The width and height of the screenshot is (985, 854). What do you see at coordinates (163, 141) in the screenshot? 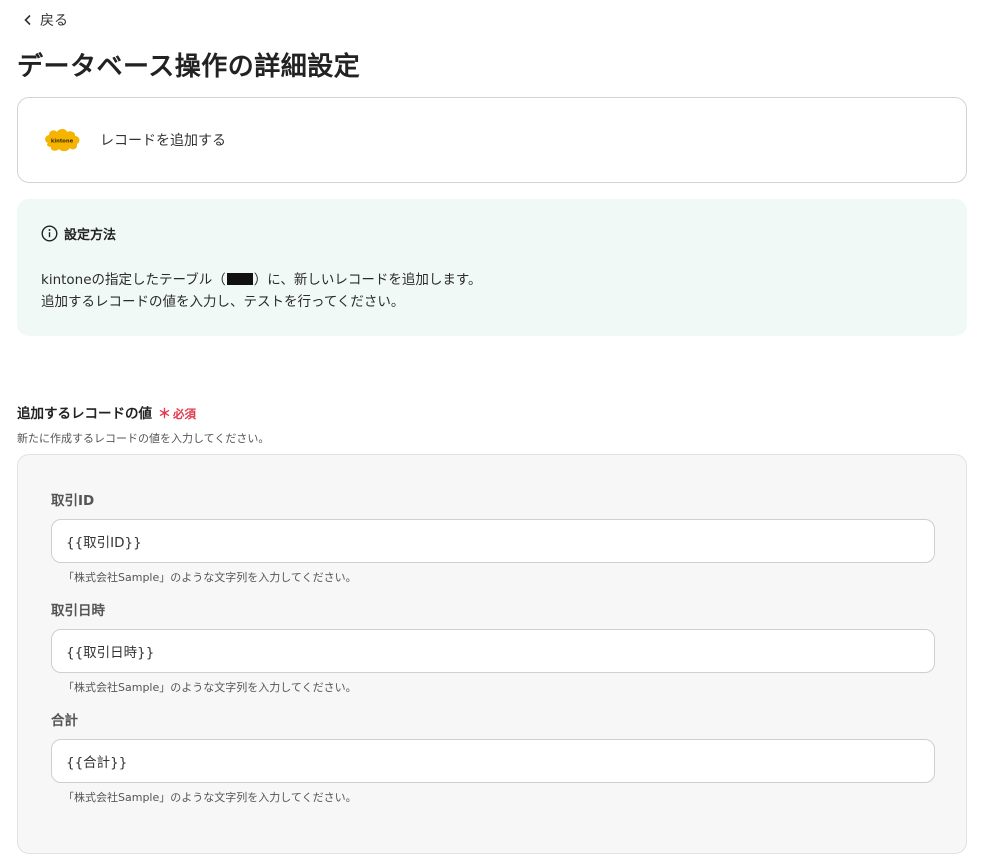
I see `action-label: レコードを追加する` at bounding box center [163, 141].